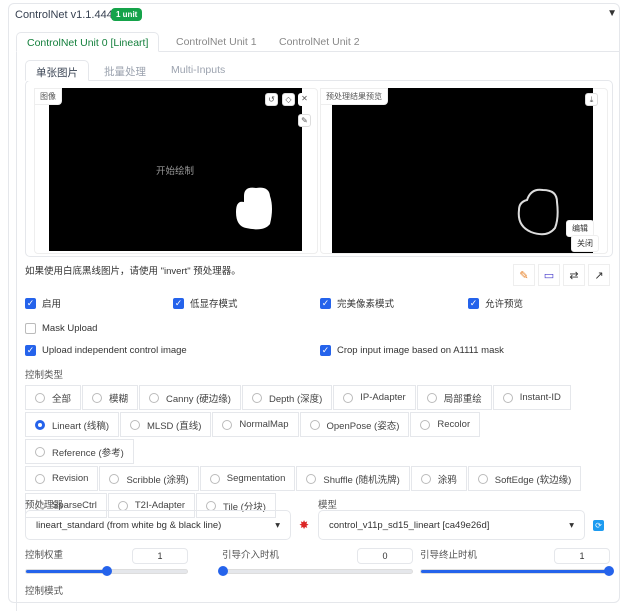 The image size is (621, 611). I want to click on option-label: Reference (参考), so click(88, 453).